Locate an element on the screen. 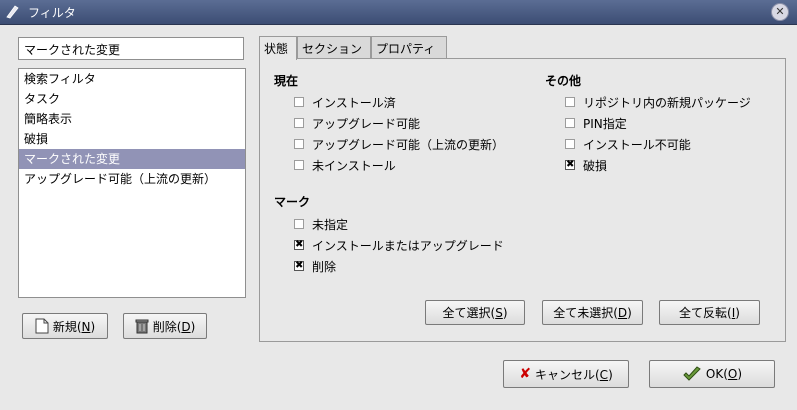 The width and height of the screenshot is (797, 410). tab-status: 状態 is located at coordinates (278, 48).